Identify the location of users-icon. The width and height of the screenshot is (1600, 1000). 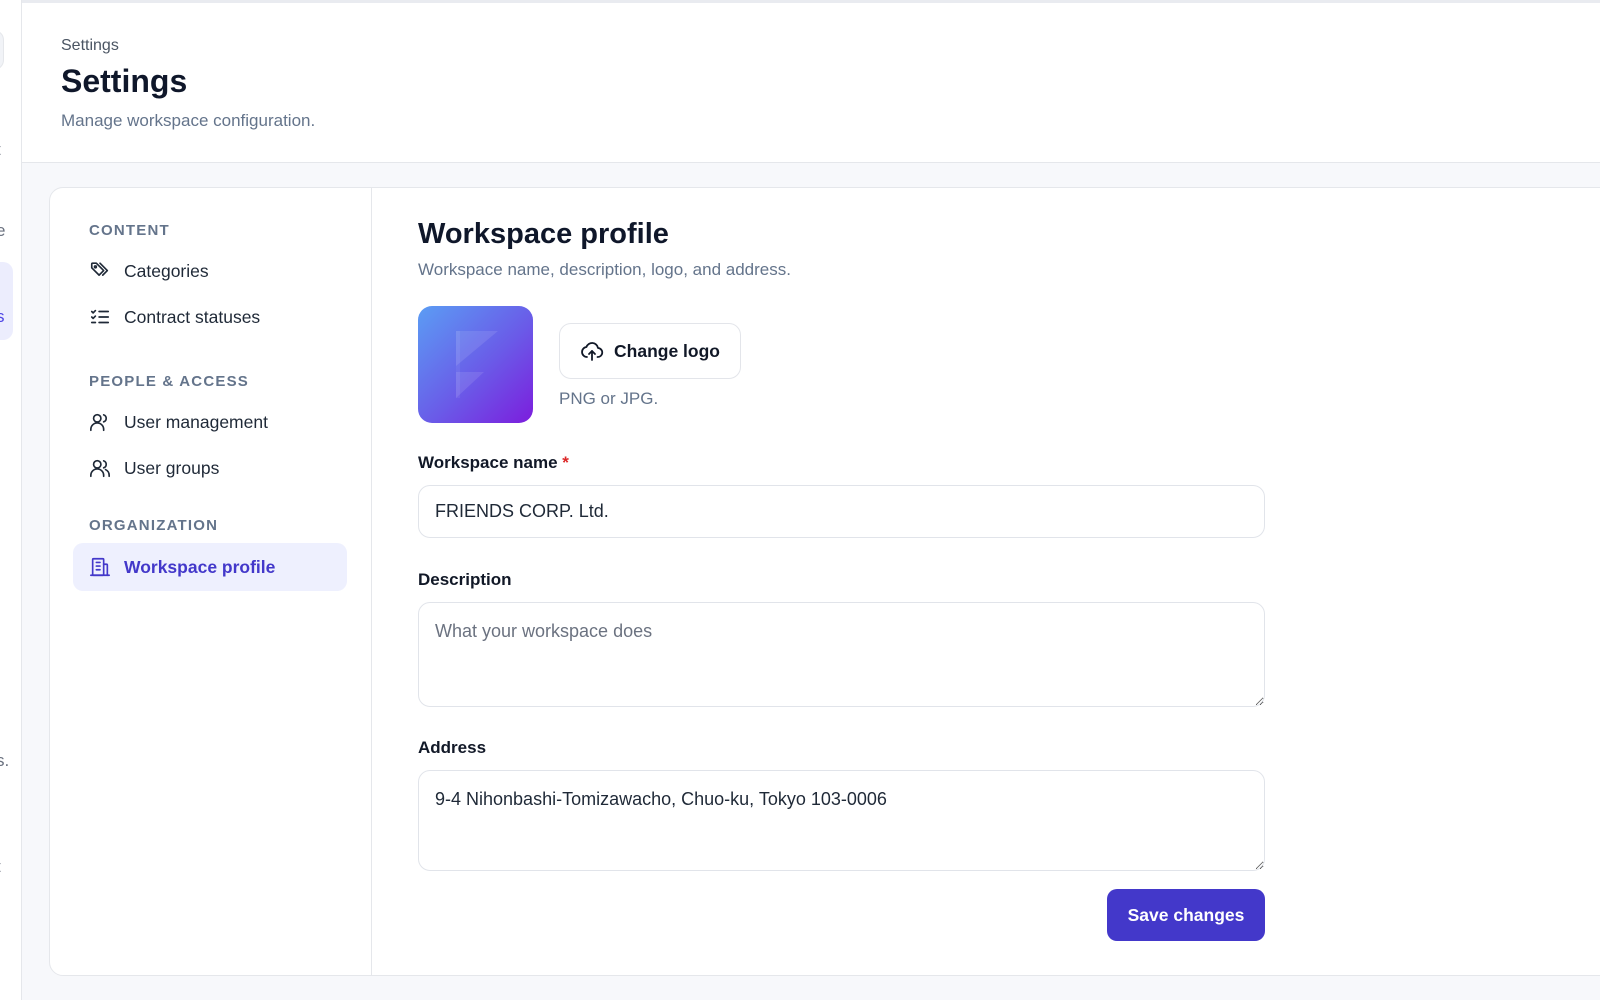
(100, 468).